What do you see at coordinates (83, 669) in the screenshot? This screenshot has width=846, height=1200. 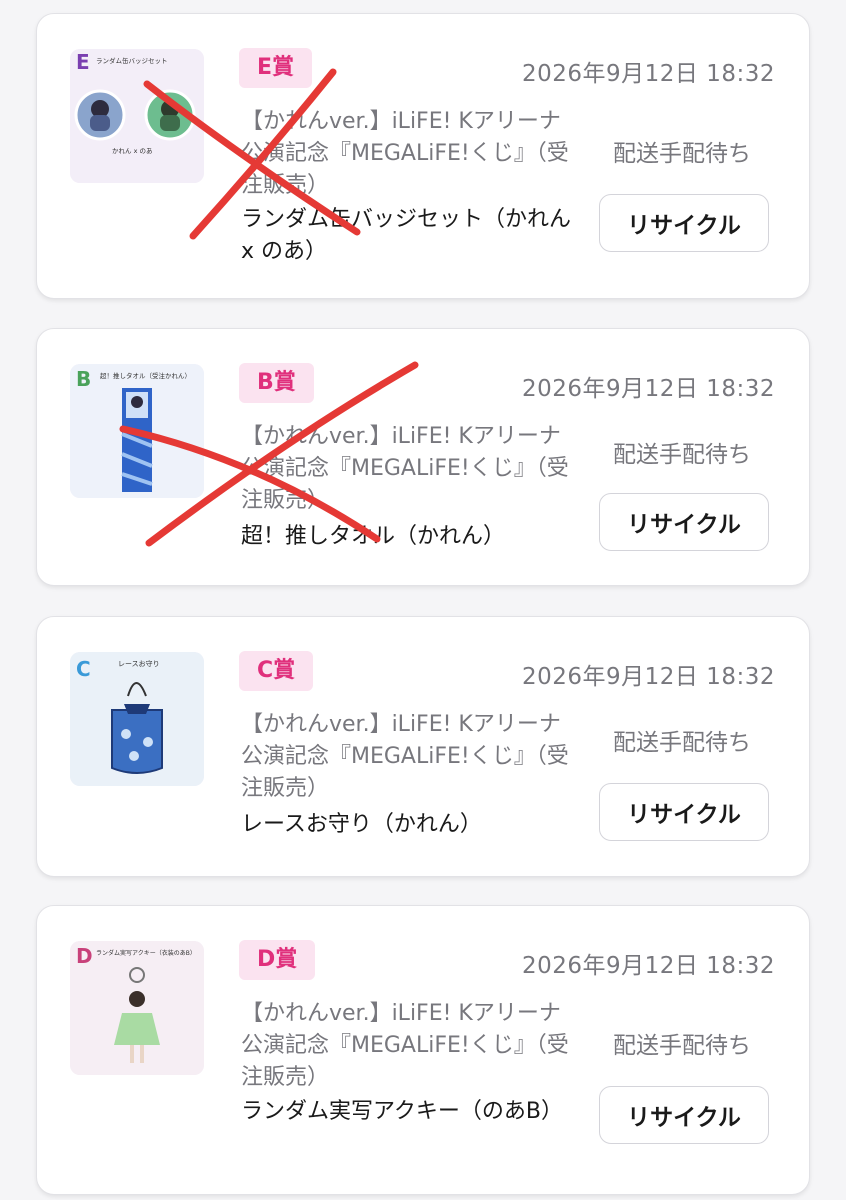 I see `thumb-prize-letter: C` at bounding box center [83, 669].